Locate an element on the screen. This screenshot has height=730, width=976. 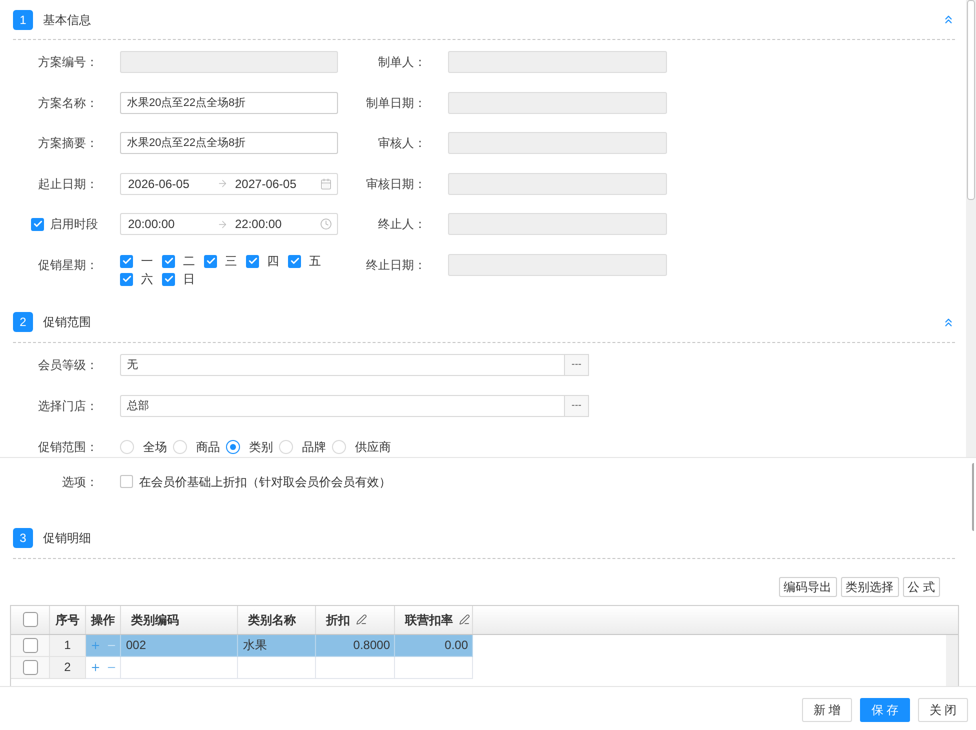
toolbar-button: 编码导出 is located at coordinates (807, 586).